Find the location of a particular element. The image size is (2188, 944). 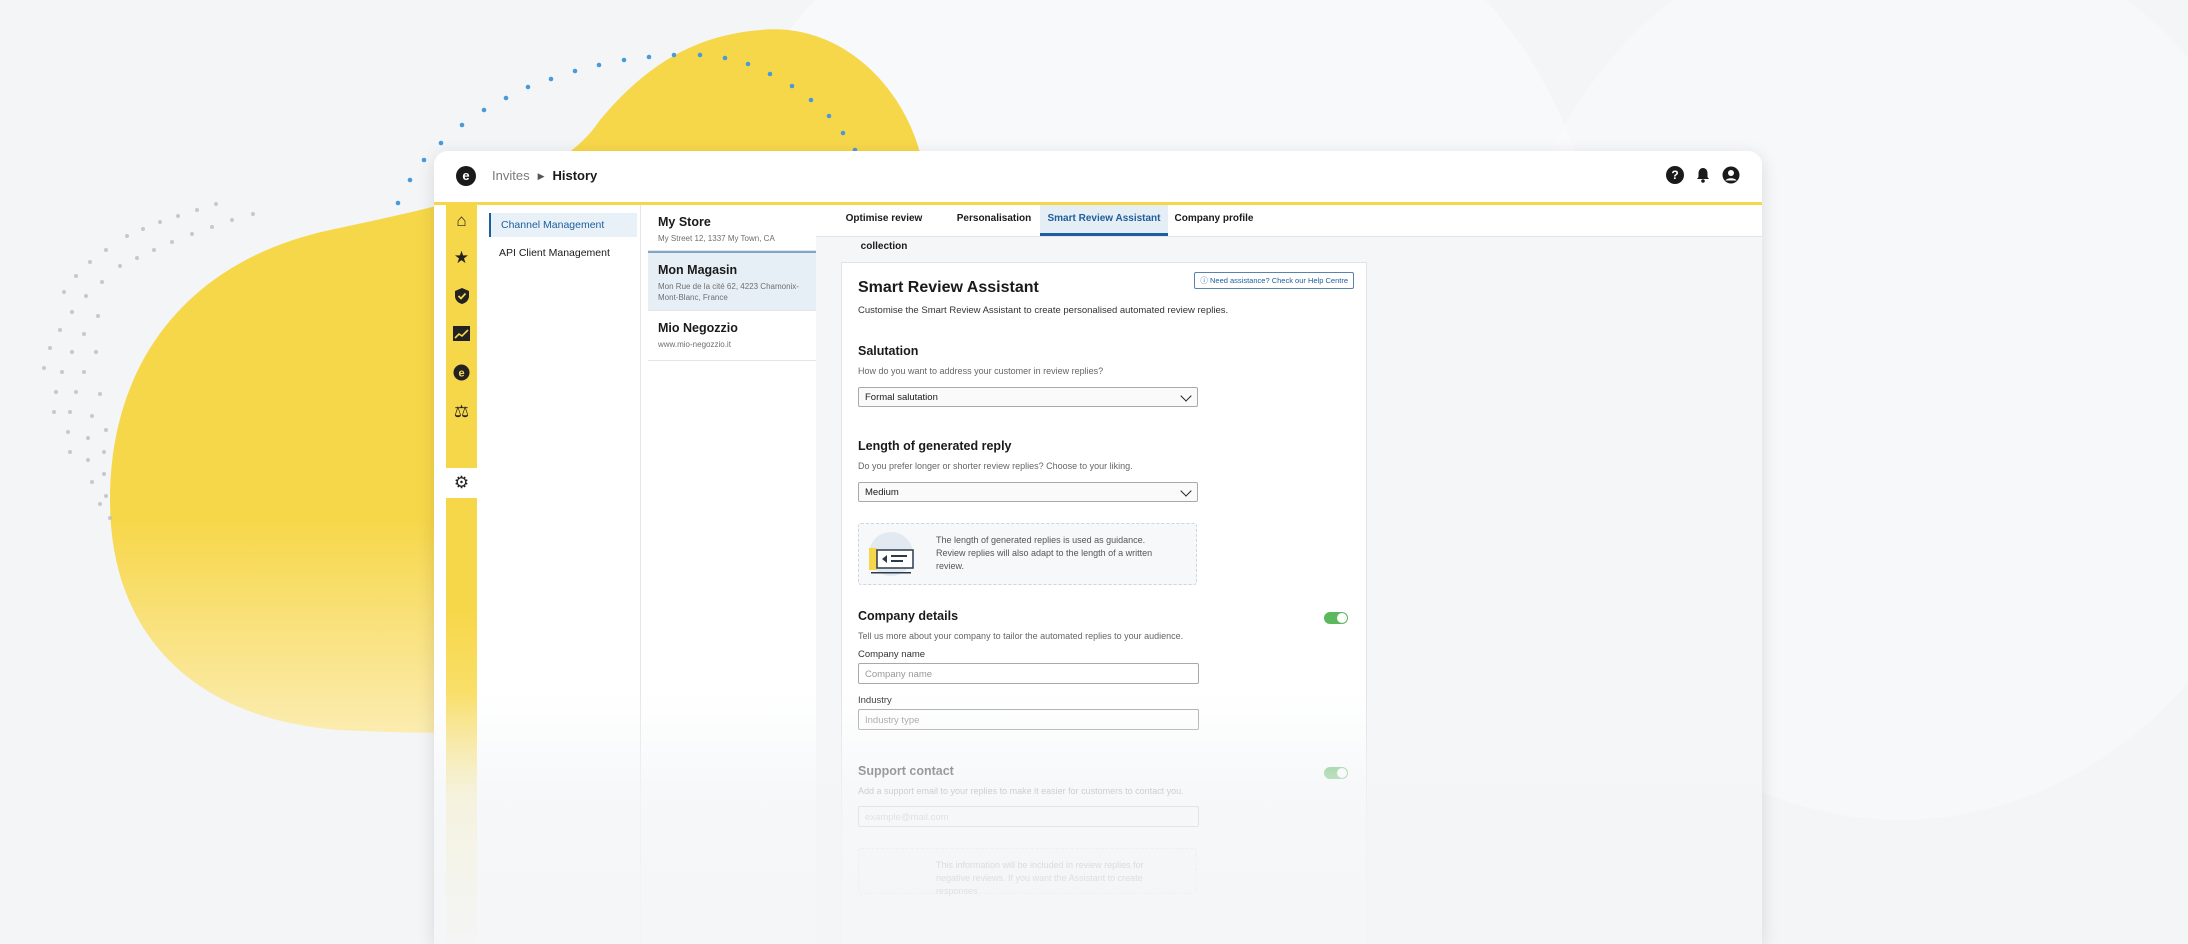

nav-rail: ⌂ ★ e ⚖ ⚙ is located at coordinates (461, 574).